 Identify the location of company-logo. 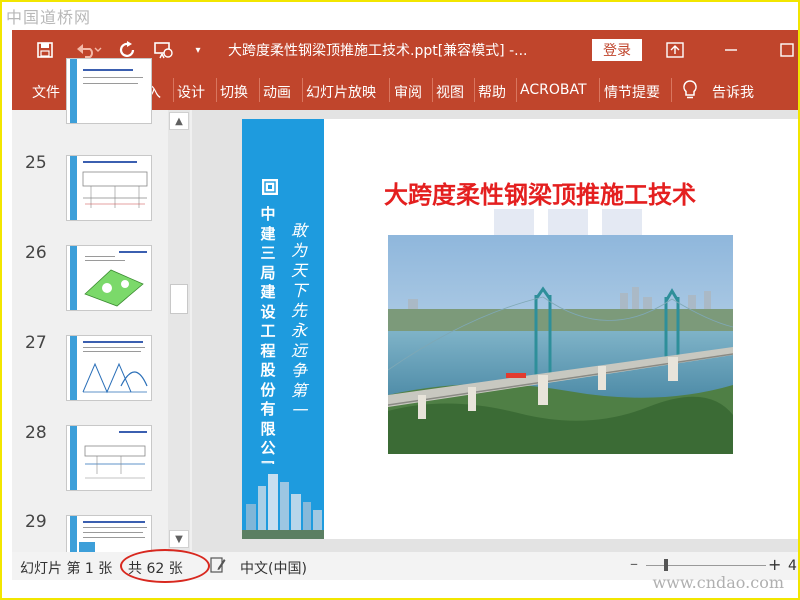
(270, 187).